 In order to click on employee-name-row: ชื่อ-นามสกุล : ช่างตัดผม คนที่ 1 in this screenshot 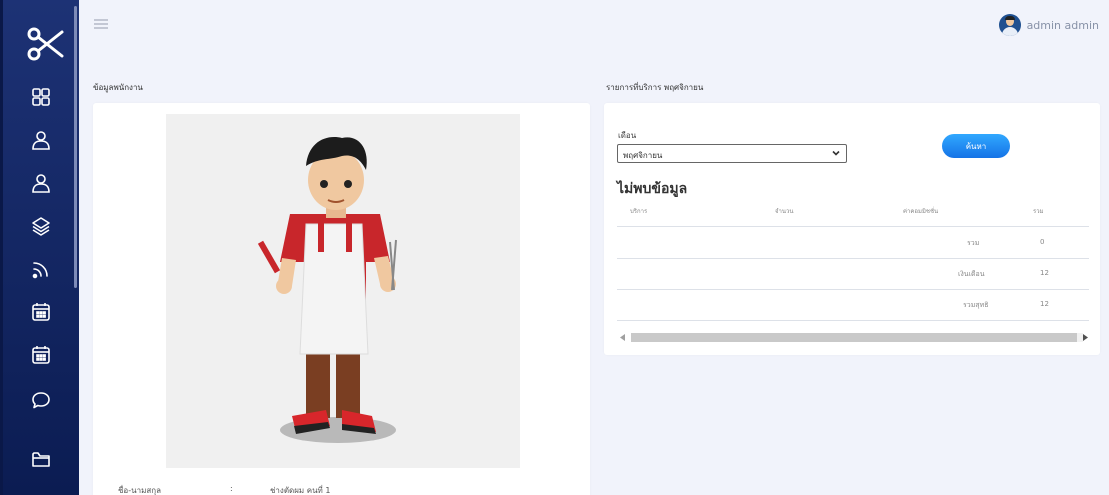, I will do `click(224, 489)`.